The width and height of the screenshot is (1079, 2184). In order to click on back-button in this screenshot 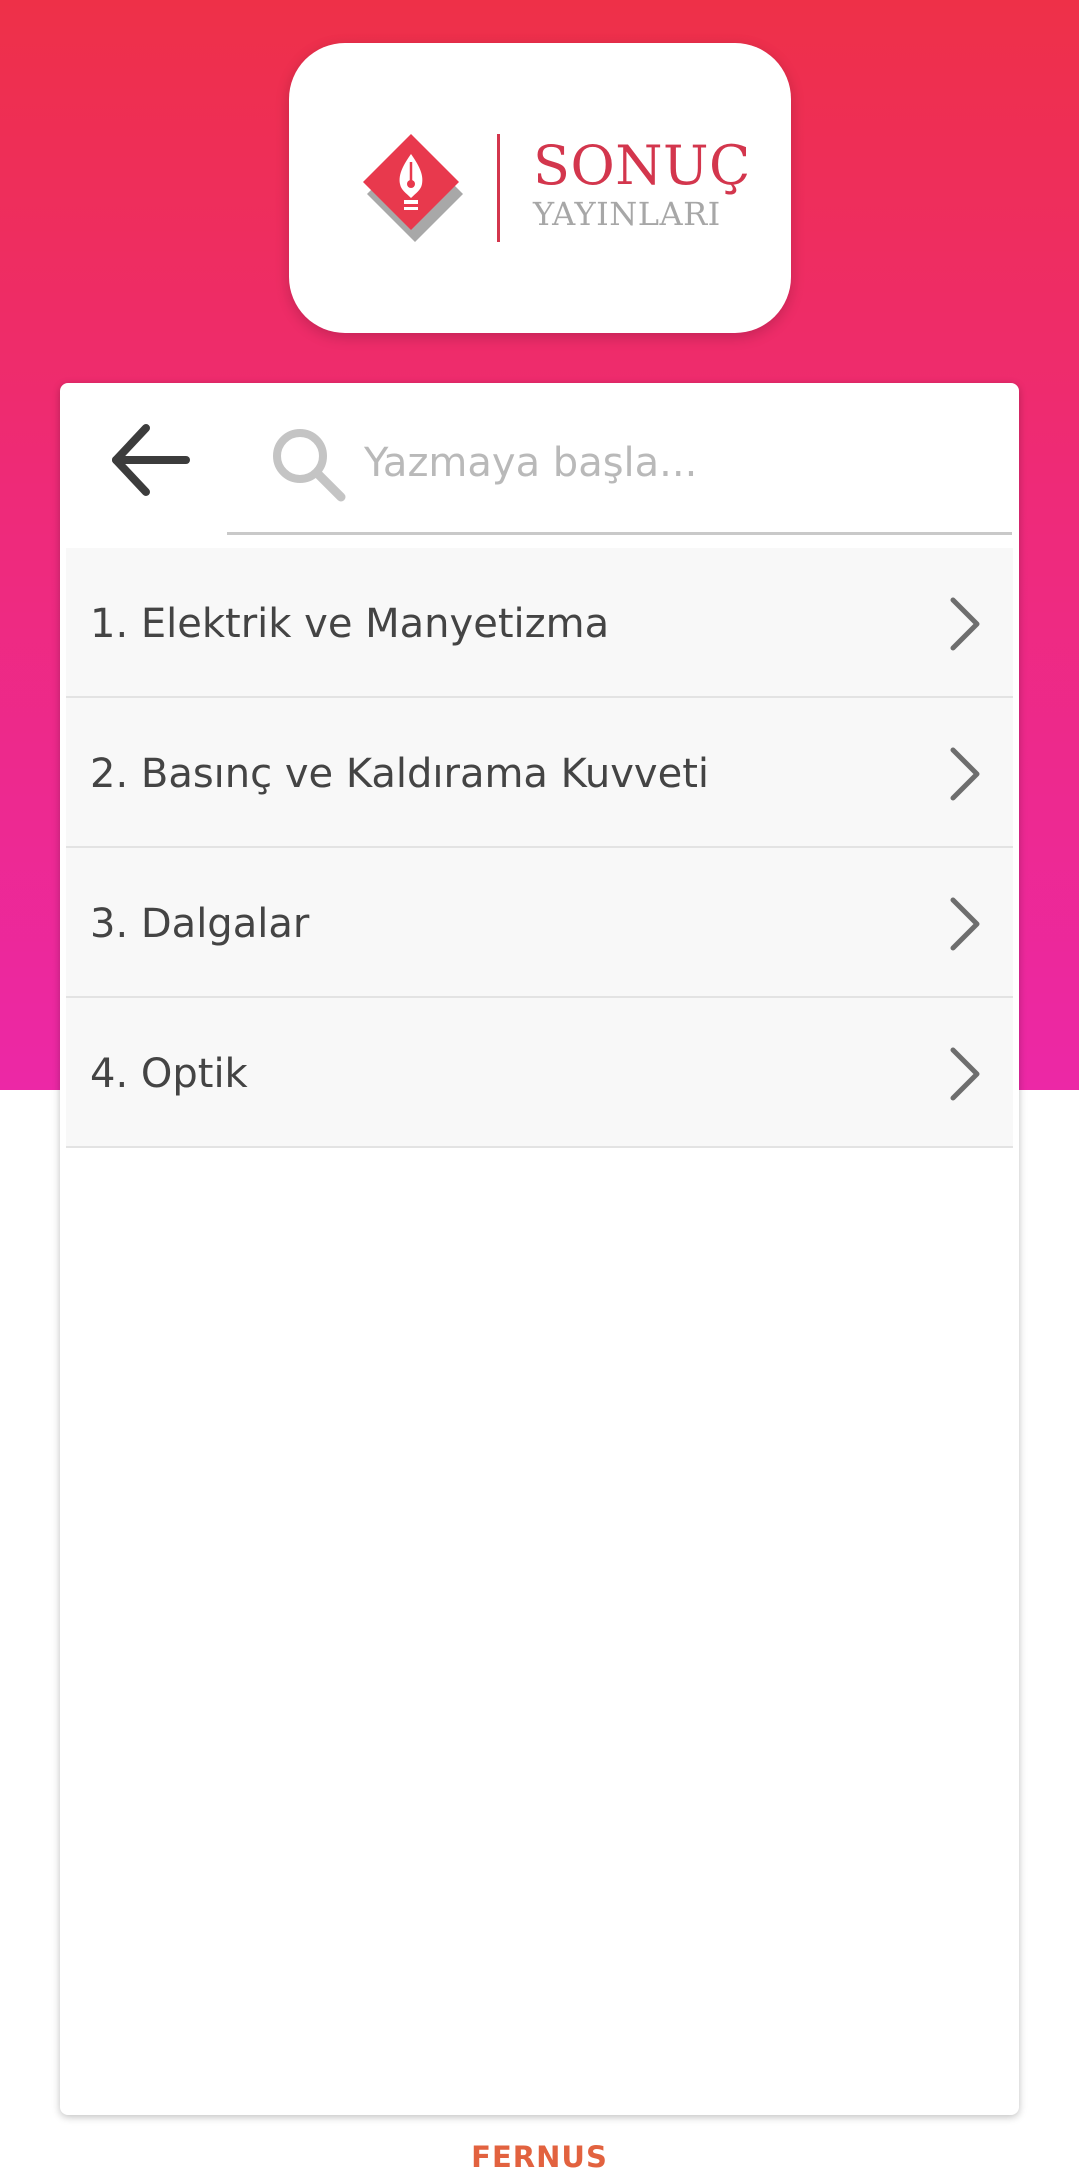, I will do `click(149, 460)`.